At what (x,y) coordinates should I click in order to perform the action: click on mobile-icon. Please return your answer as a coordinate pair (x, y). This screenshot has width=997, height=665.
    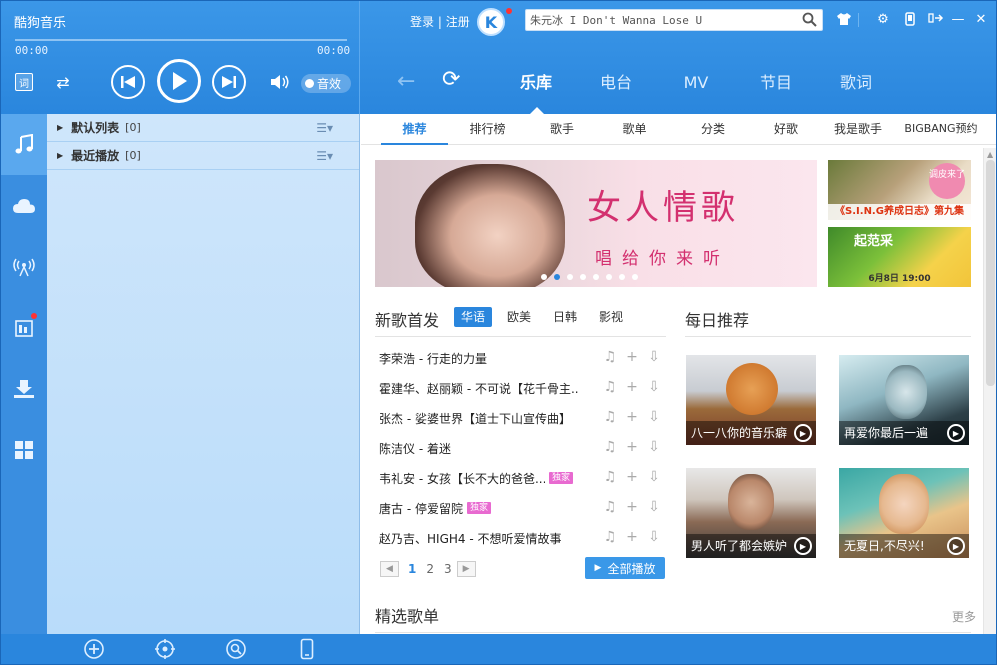
    Looking at the image, I should click on (910, 21).